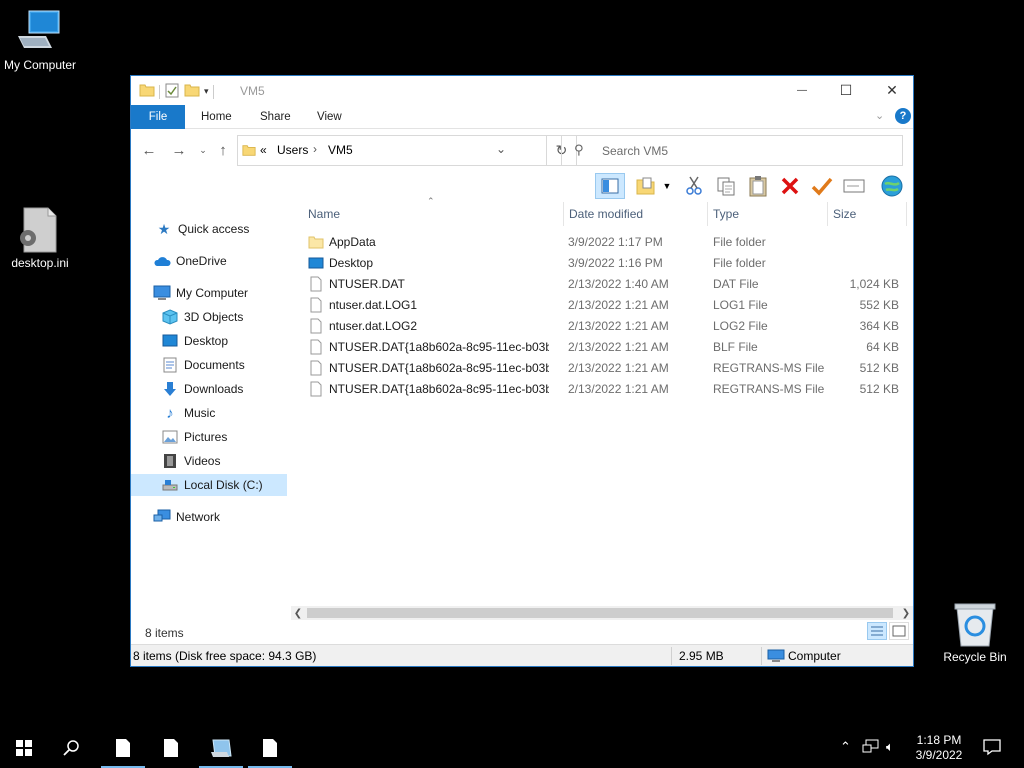 The height and width of the screenshot is (768, 1024). Describe the element at coordinates (877, 631) in the screenshot. I see `details-view-button` at that location.